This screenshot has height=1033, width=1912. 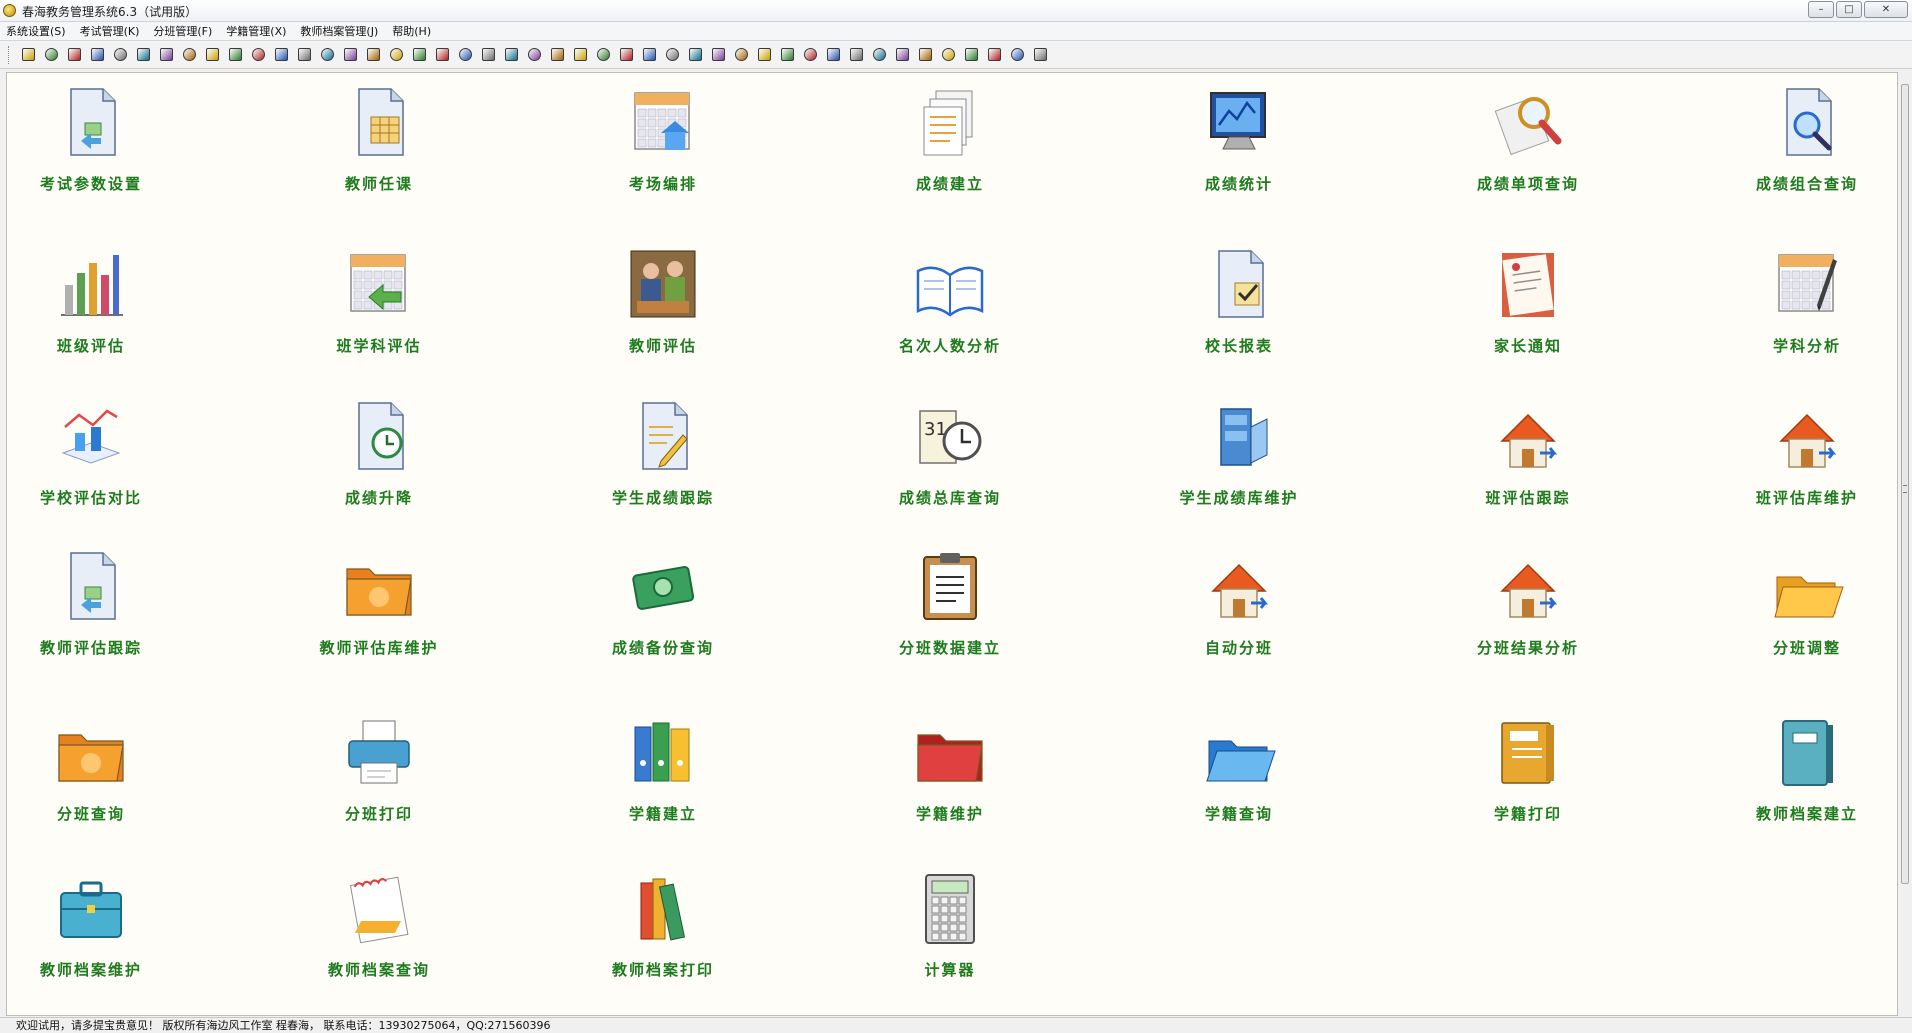 I want to click on tile-label: 校长报表, so click(x=1239, y=345).